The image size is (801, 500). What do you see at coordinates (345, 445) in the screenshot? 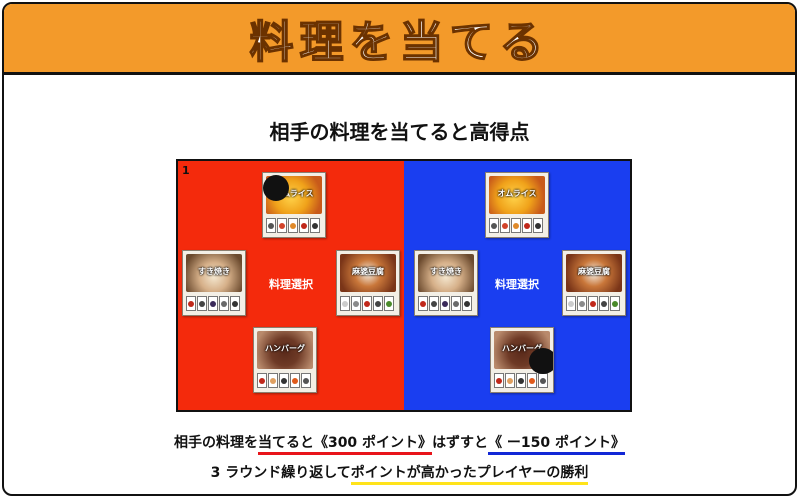
I see `rule-hit-points: 当てると《300 ポイント》` at bounding box center [345, 445].